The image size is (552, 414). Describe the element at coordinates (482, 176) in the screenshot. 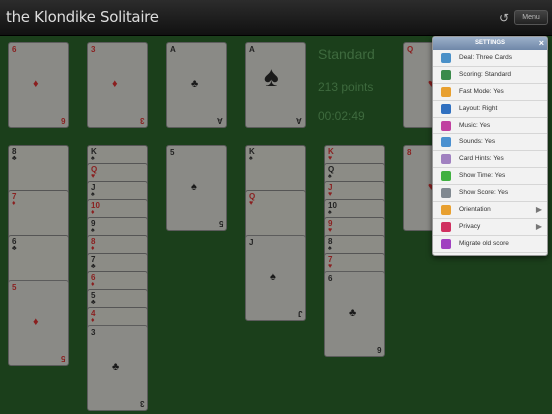

I see `settings-item-label: Show Time: Yes` at that location.